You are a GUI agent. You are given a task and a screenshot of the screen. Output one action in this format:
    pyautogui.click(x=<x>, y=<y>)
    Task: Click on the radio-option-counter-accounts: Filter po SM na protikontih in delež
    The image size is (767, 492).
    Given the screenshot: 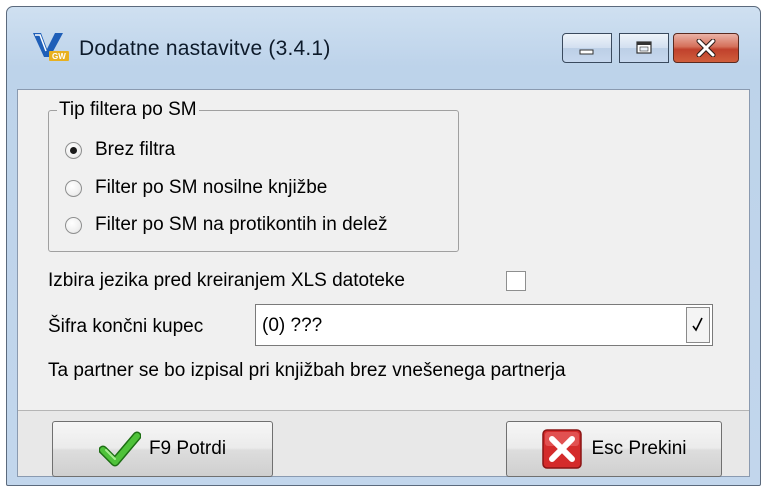 What is the action you would take?
    pyautogui.click(x=226, y=225)
    